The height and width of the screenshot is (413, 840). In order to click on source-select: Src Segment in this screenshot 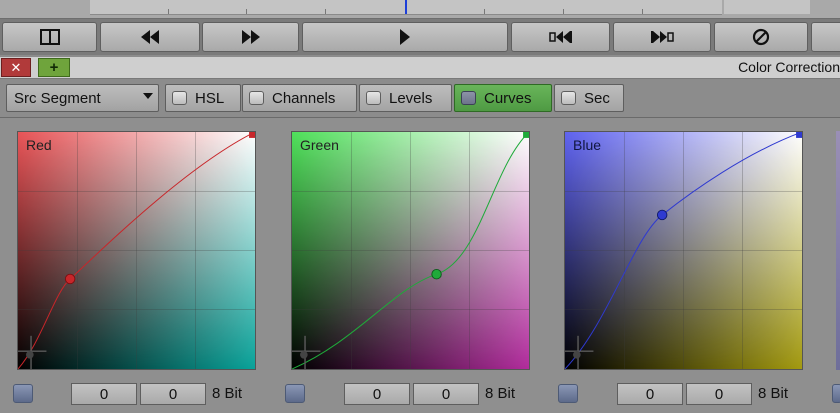, I will do `click(82, 98)`.